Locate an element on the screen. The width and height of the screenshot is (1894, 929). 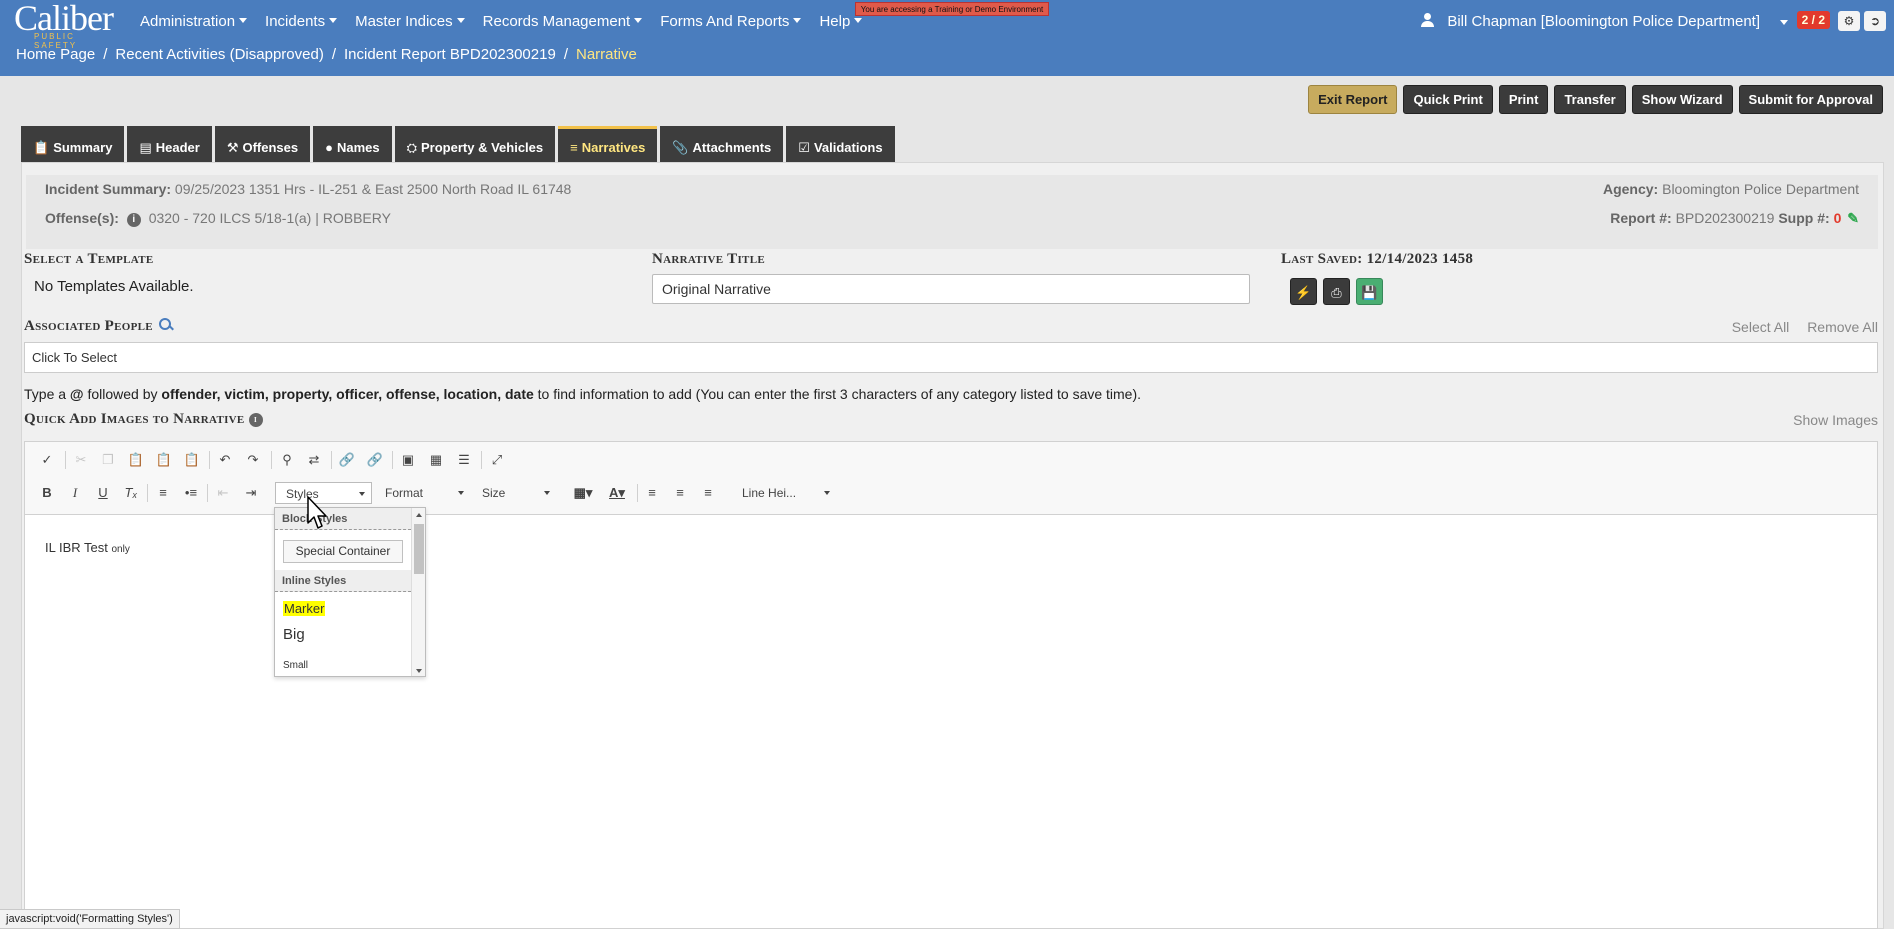
paste-word-icon: 📋 is located at coordinates (192, 460).